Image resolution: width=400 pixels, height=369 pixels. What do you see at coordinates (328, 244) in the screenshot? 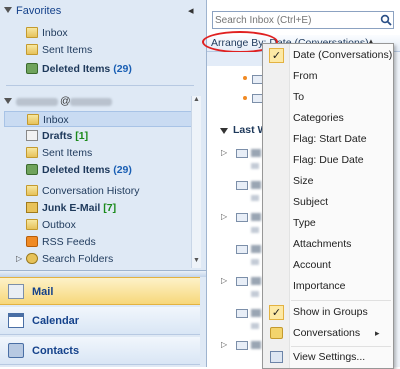
I see `menu-item-attachments: Attachments` at bounding box center [328, 244].